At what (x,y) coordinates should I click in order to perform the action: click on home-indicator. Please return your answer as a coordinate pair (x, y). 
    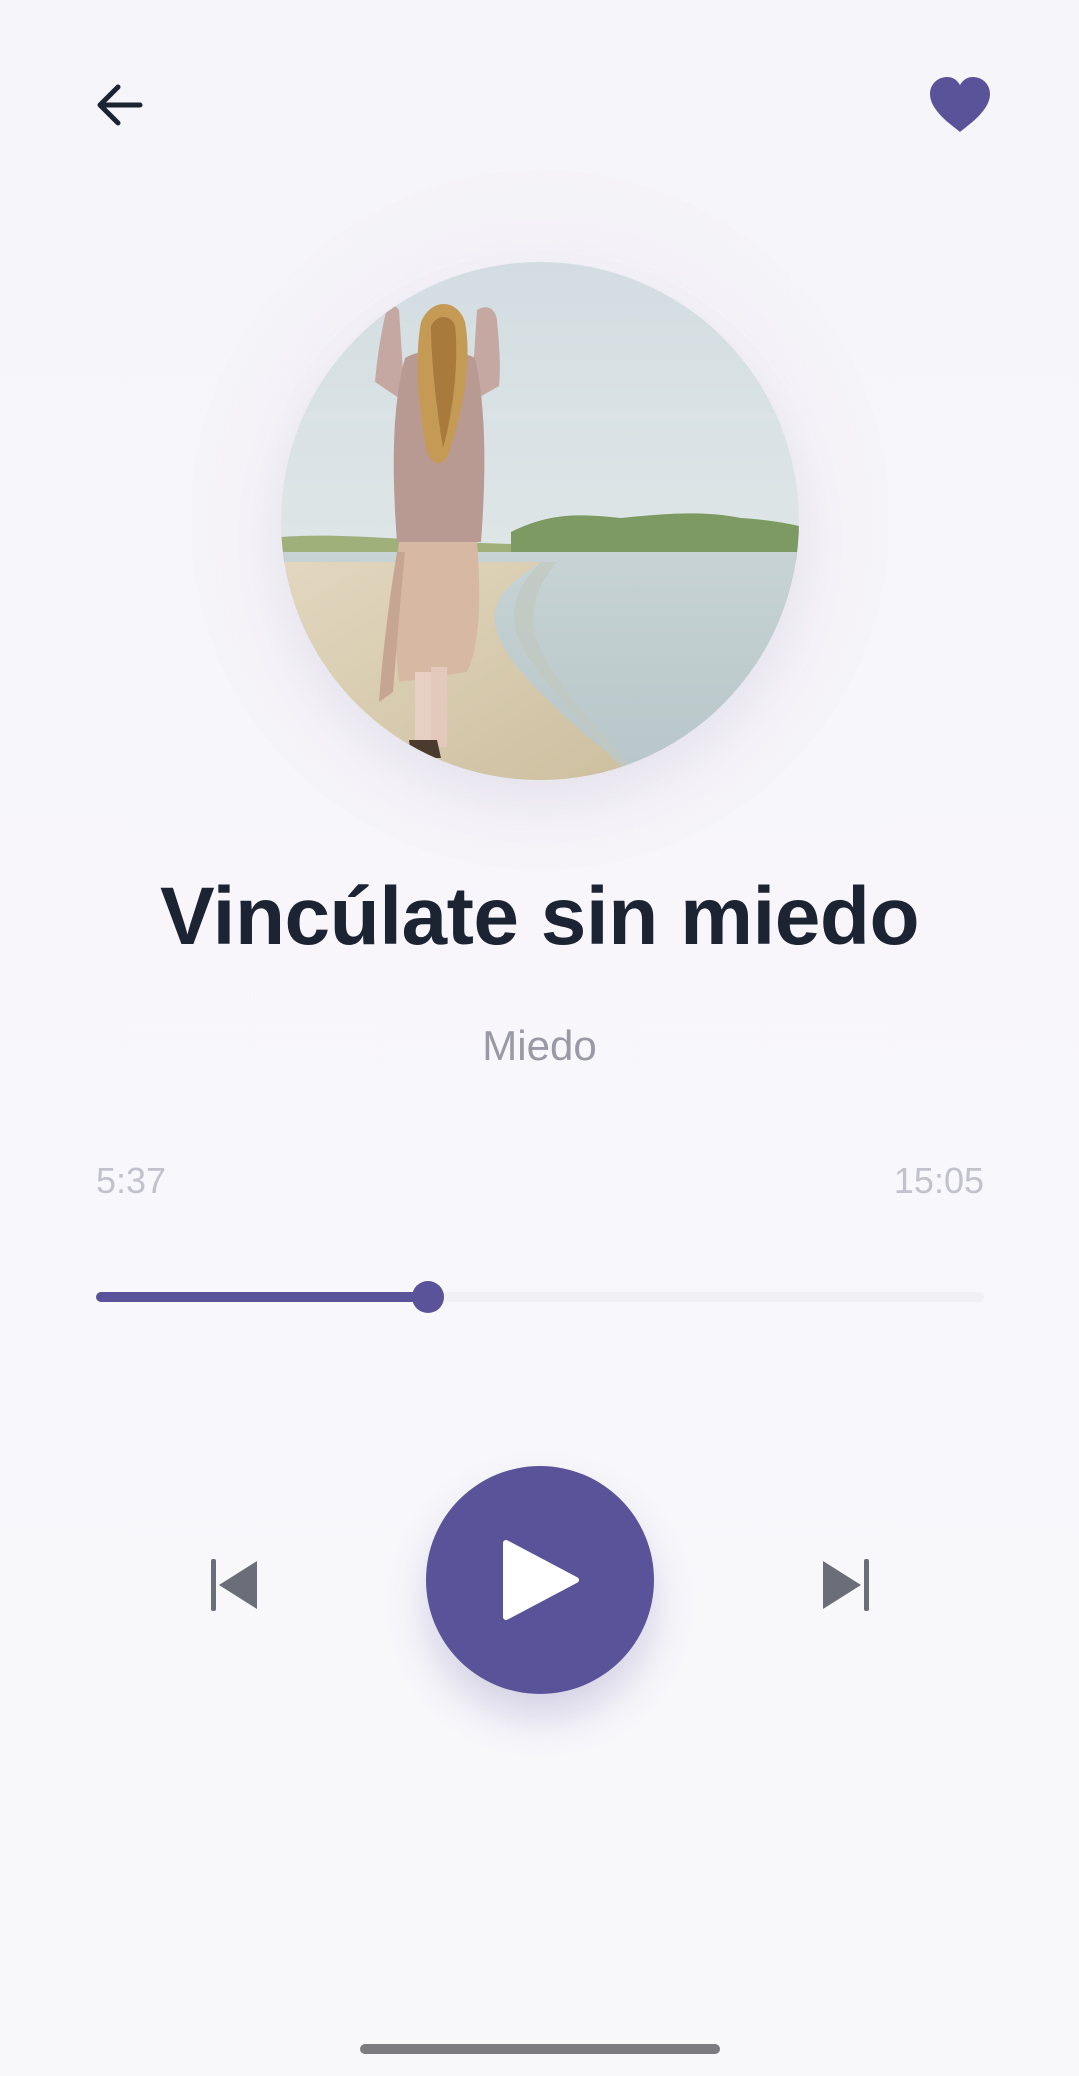
    Looking at the image, I should click on (540, 2049).